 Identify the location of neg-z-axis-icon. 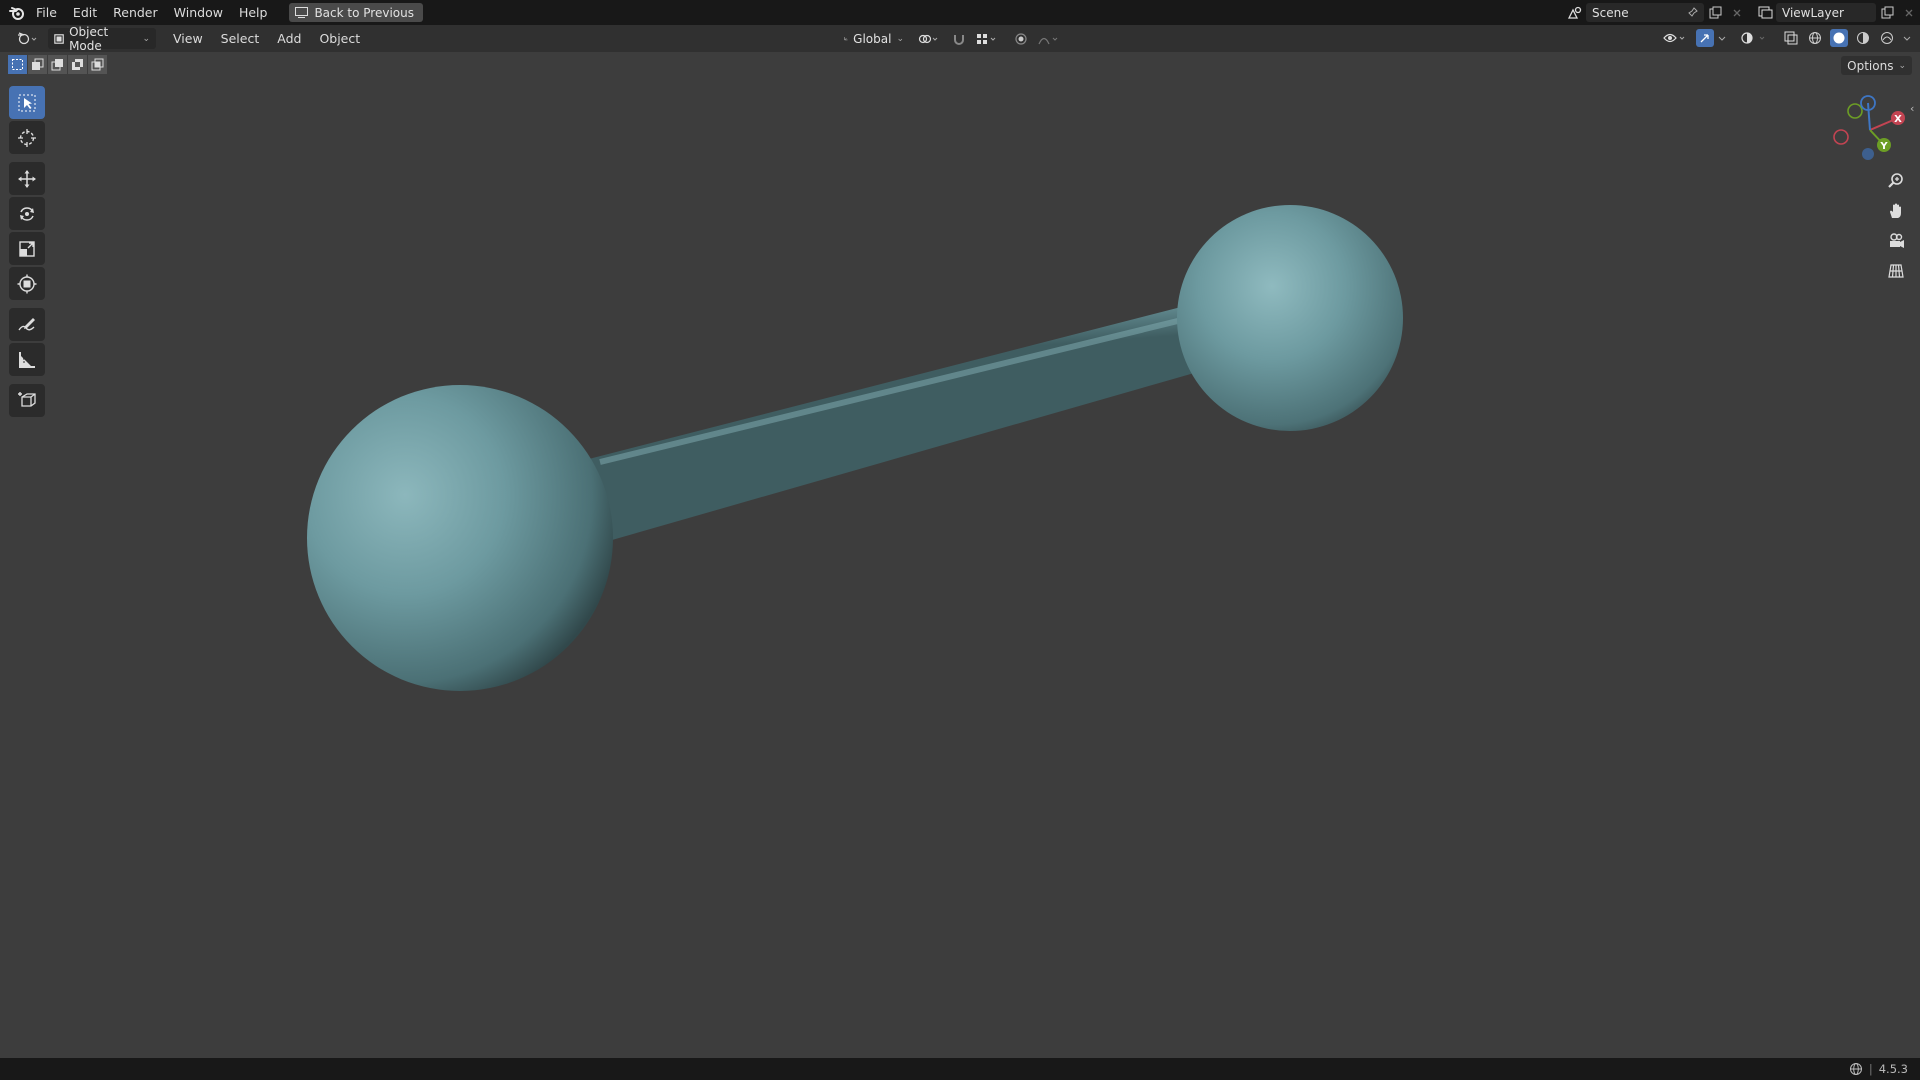
(1868, 154).